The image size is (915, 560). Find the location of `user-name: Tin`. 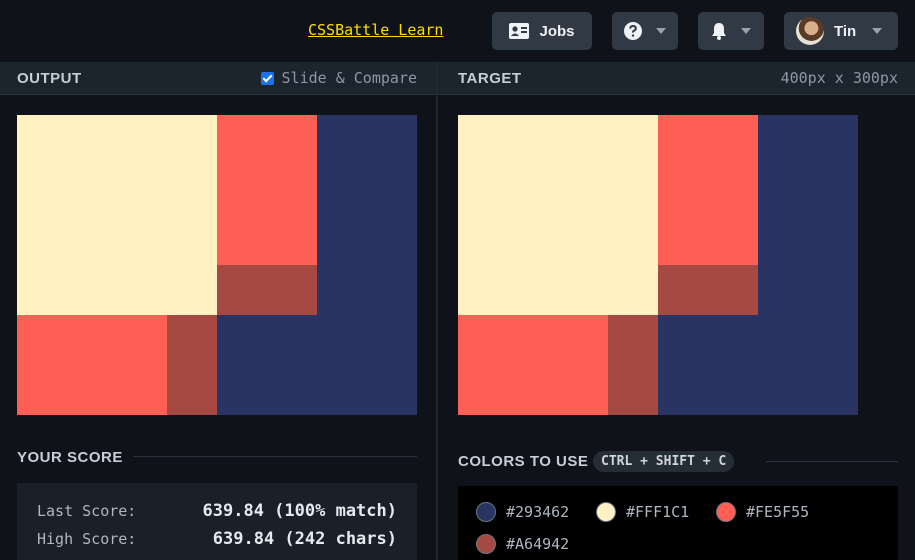

user-name: Tin is located at coordinates (845, 31).